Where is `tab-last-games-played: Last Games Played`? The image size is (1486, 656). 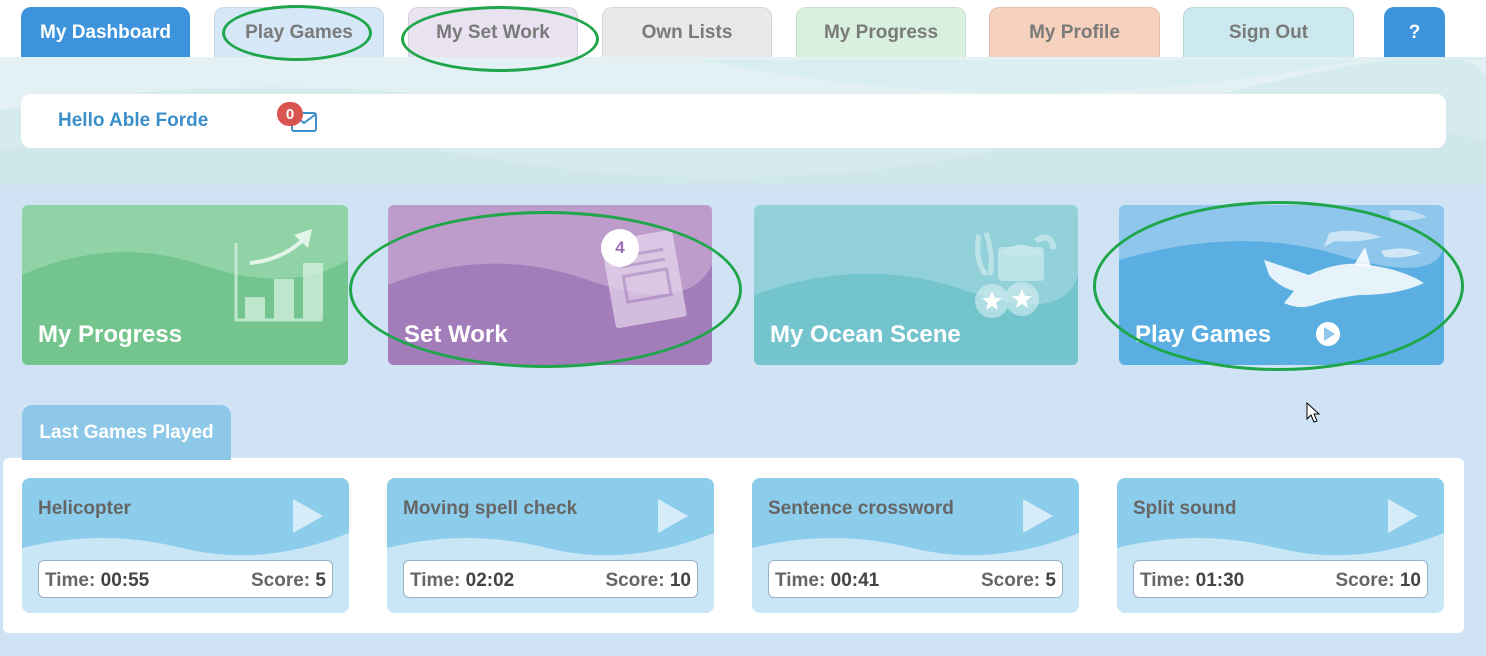 tab-last-games-played: Last Games Played is located at coordinates (126, 432).